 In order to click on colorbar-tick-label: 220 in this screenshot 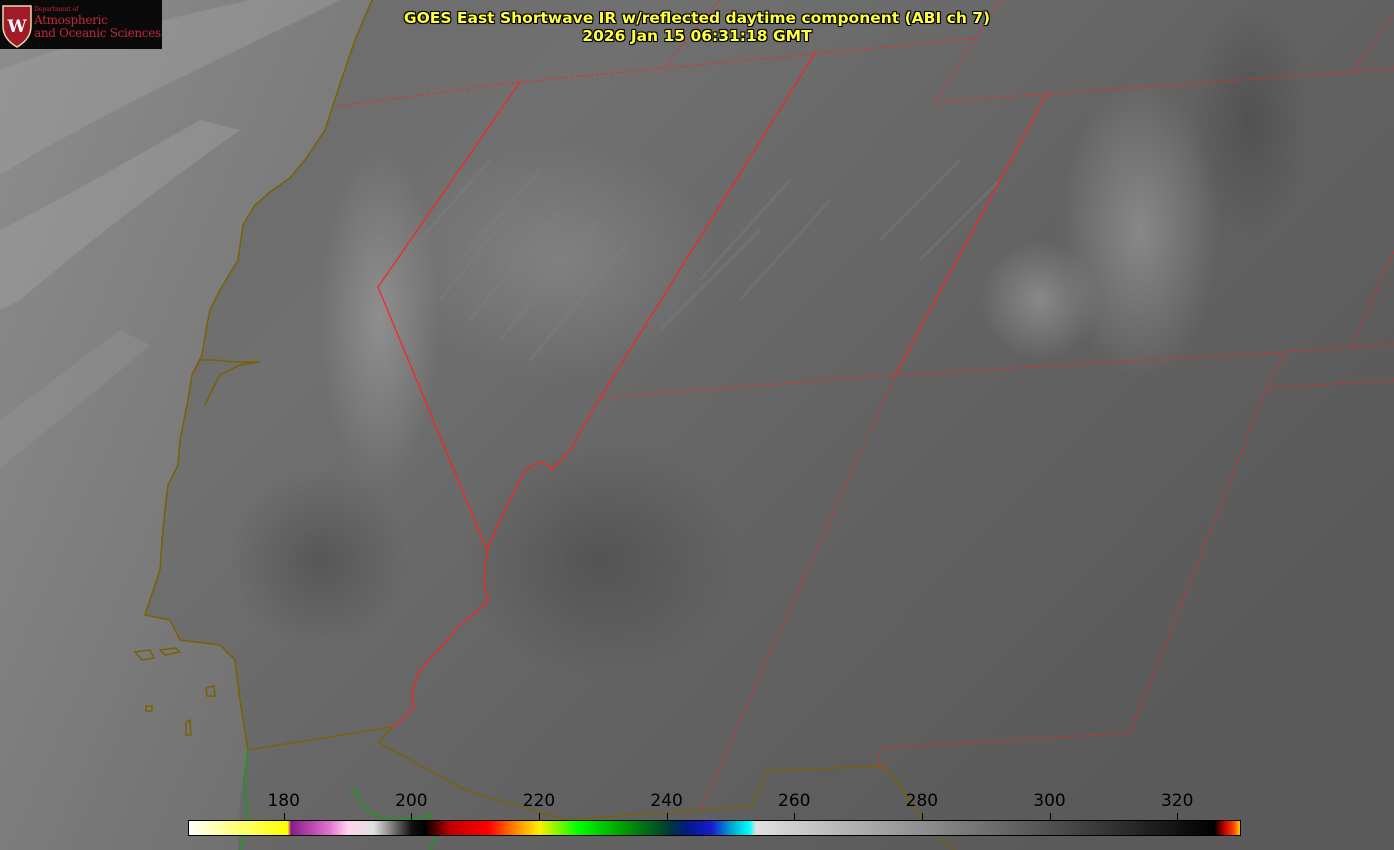, I will do `click(539, 801)`.